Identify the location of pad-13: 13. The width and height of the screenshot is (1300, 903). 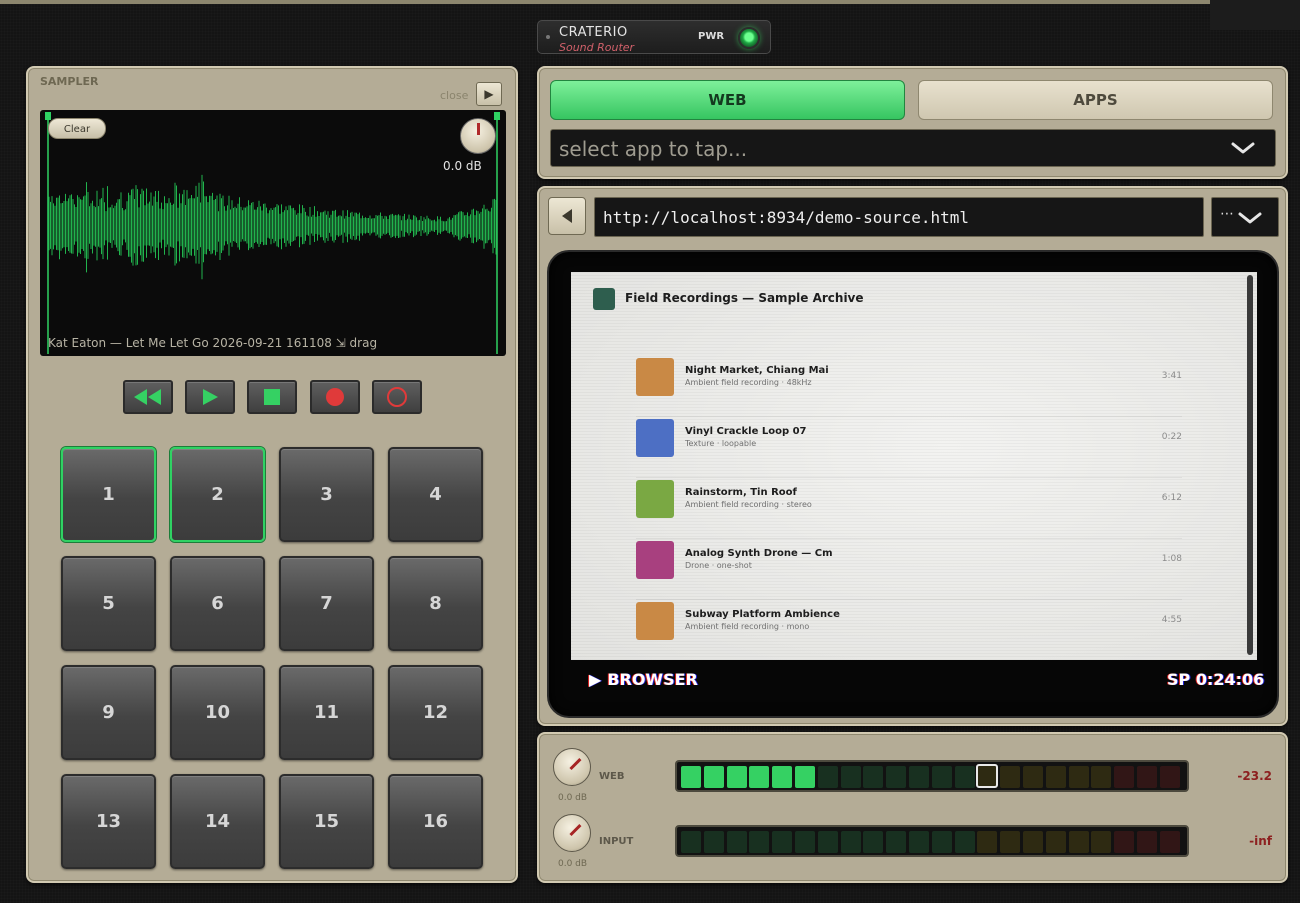
(108, 821).